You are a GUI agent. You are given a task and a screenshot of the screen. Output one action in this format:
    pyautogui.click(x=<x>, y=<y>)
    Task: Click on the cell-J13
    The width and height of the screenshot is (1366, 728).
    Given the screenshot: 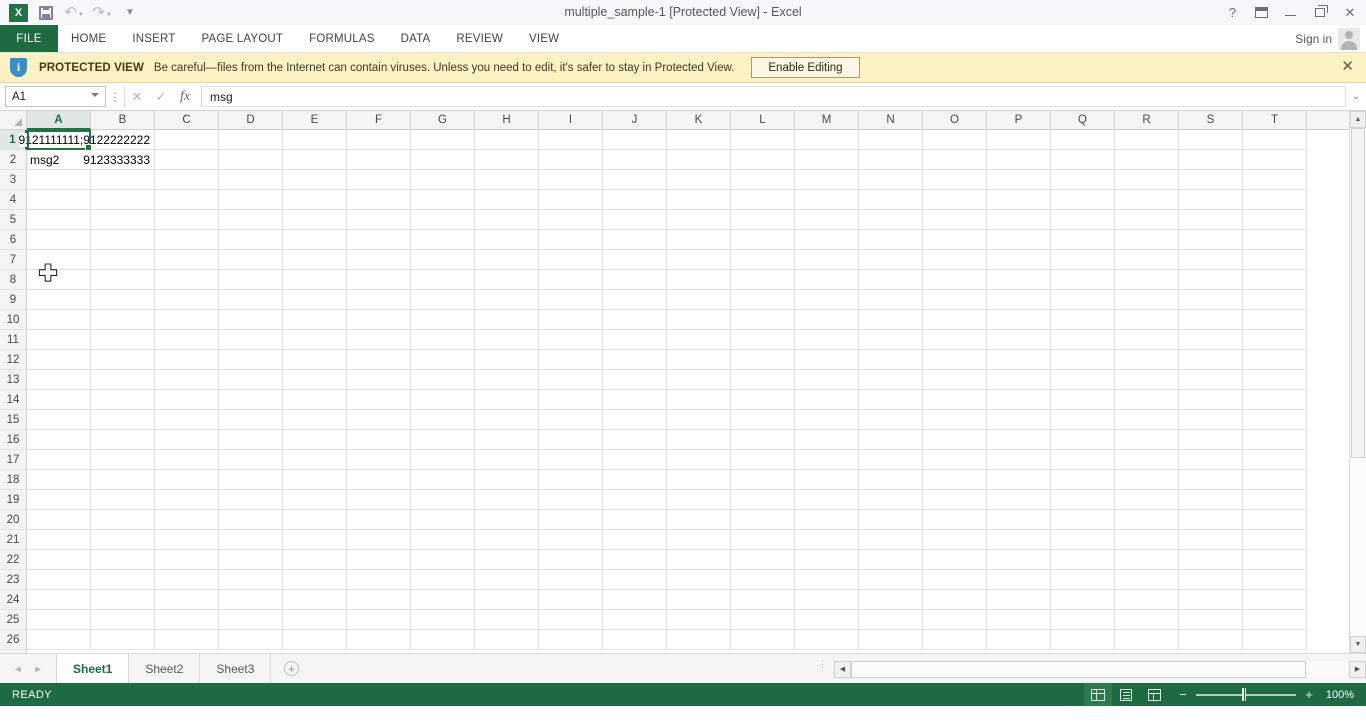 What is the action you would take?
    pyautogui.click(x=635, y=380)
    